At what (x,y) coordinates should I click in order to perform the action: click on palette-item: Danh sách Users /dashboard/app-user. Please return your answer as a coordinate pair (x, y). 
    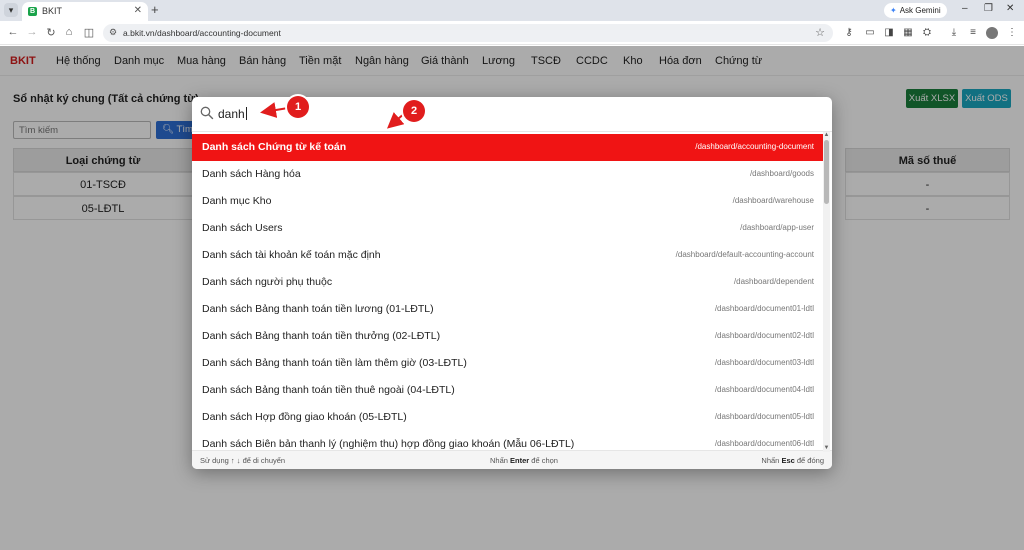
    Looking at the image, I should click on (508, 228).